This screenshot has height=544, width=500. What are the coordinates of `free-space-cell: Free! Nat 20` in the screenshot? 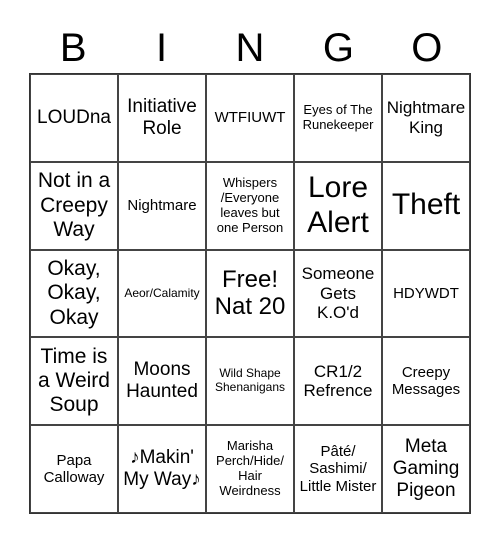 It's located at (250, 293).